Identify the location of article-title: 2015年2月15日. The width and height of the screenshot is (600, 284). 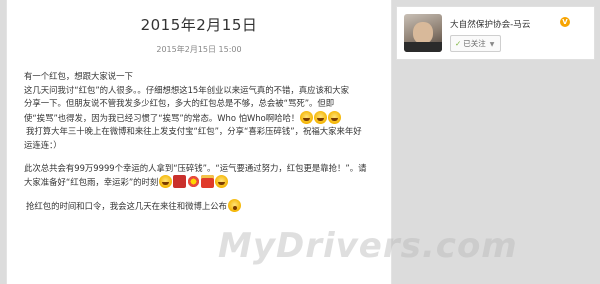
(199, 25).